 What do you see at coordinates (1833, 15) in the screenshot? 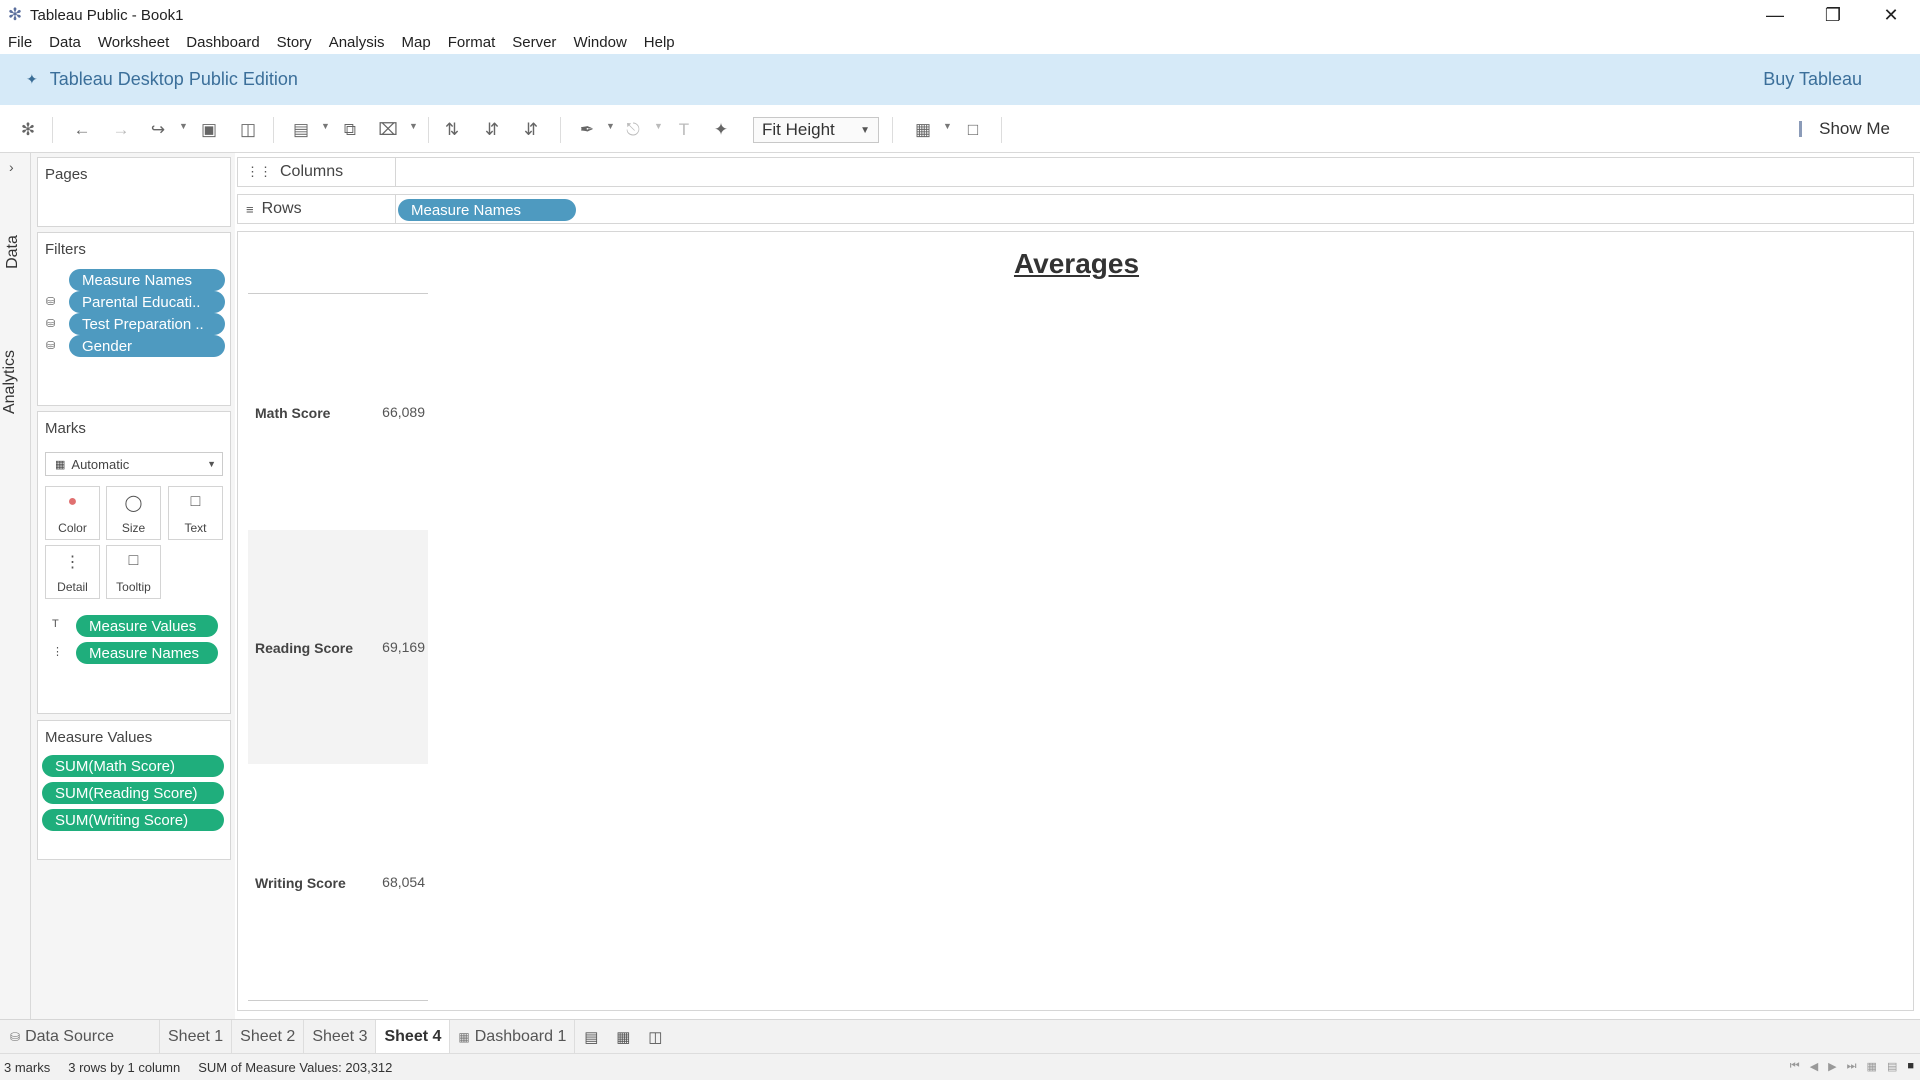
I see `restore-icon: ❐` at bounding box center [1833, 15].